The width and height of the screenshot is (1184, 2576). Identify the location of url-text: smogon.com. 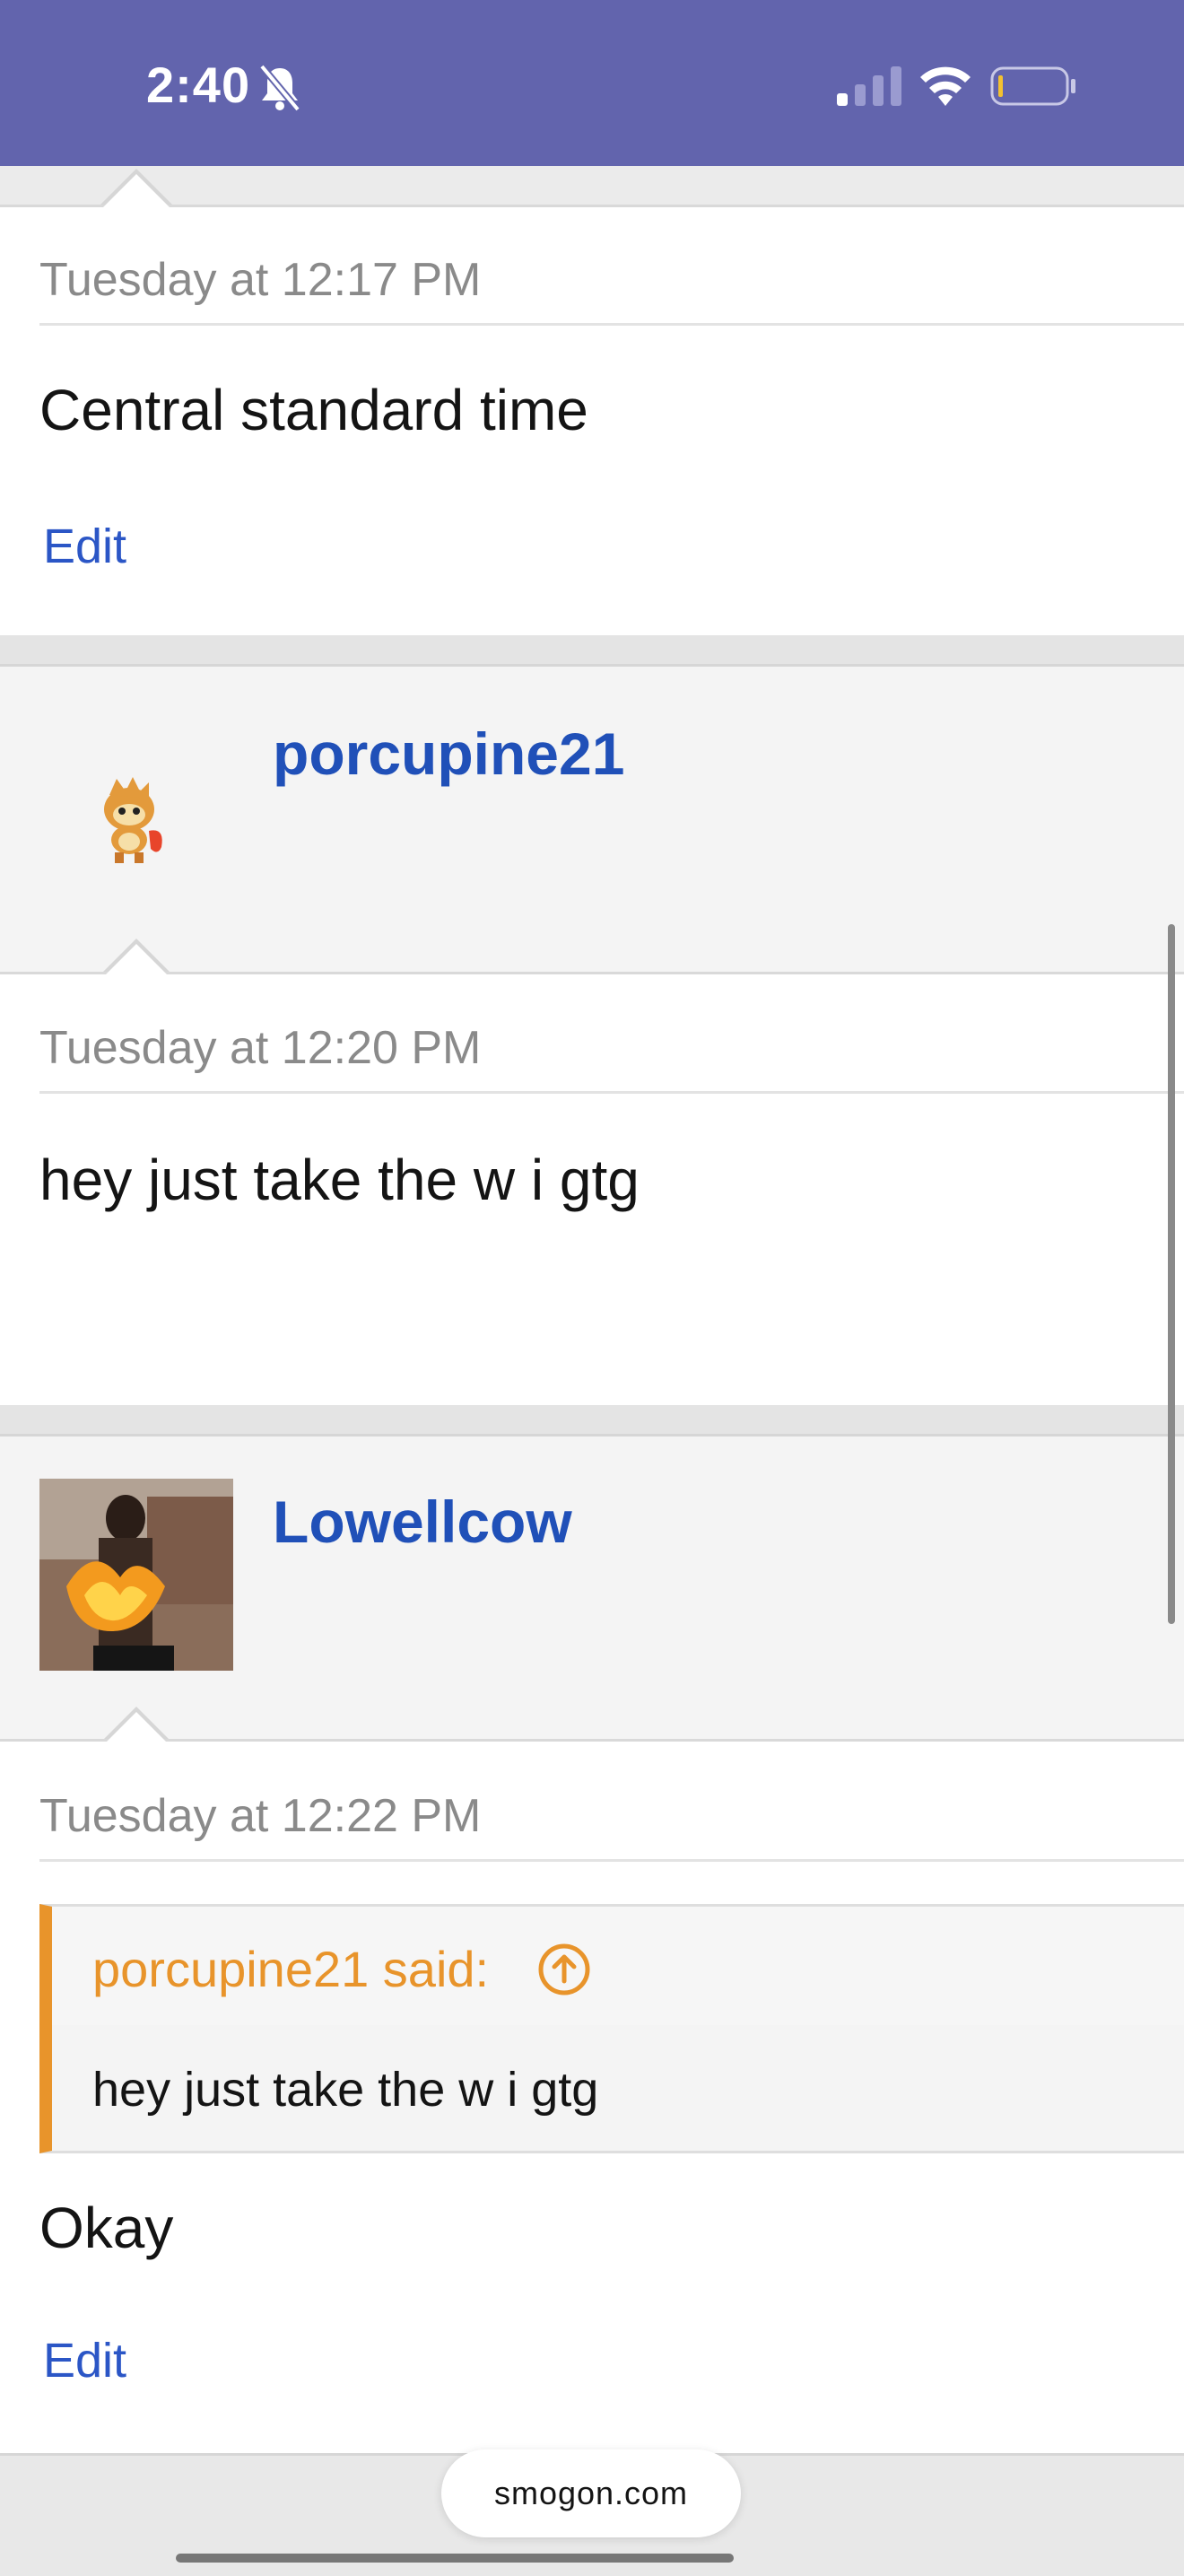
(591, 2493).